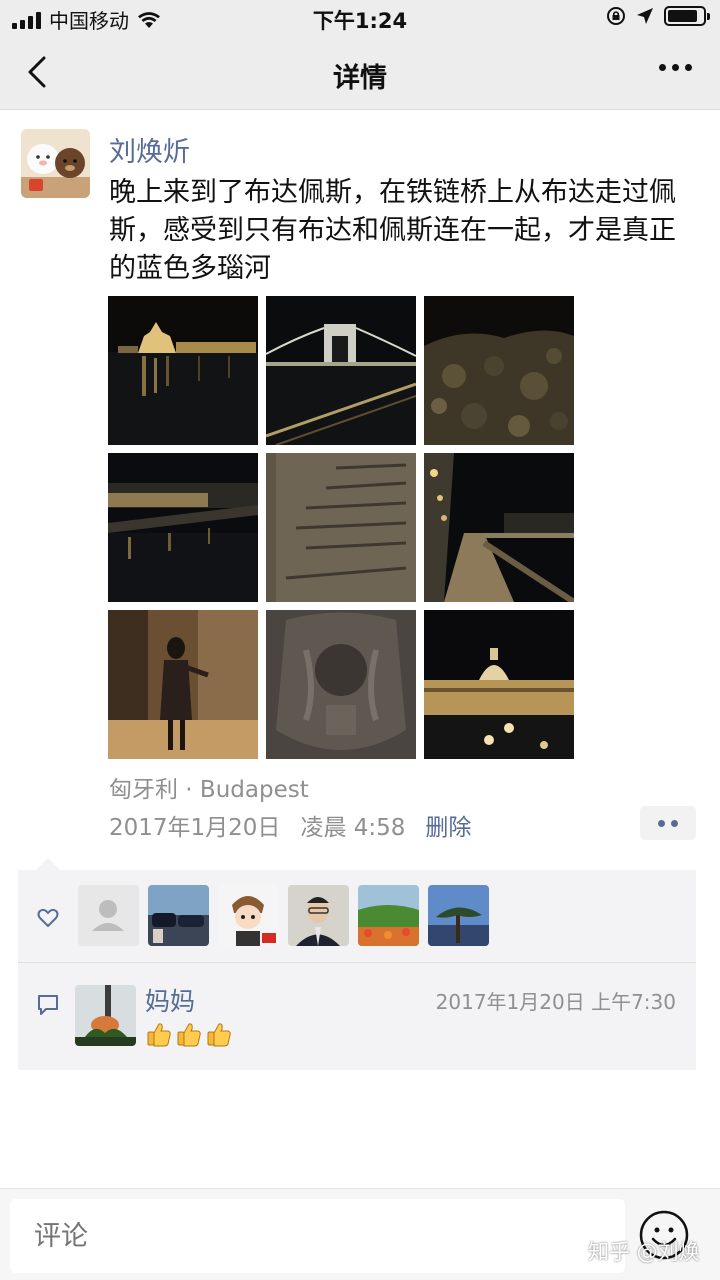  What do you see at coordinates (105, 1015) in the screenshot?
I see `commenter-avatar` at bounding box center [105, 1015].